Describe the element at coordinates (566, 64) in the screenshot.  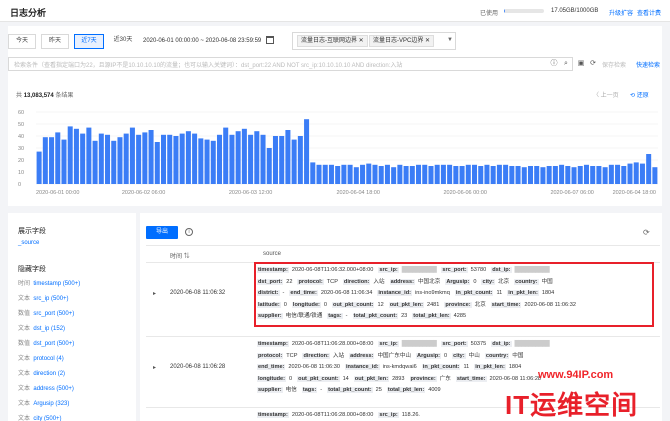
I see `search-icon: ⌕` at that location.